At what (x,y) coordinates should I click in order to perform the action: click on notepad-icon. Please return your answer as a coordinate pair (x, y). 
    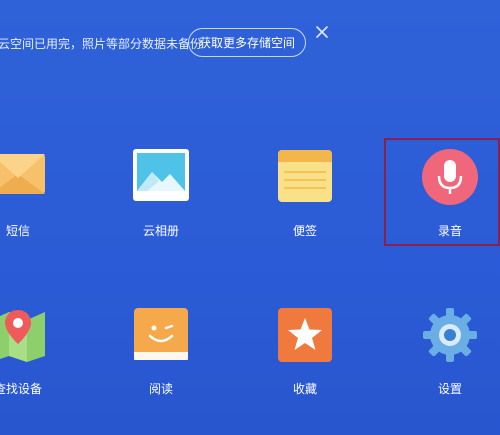
    Looking at the image, I should click on (305, 176).